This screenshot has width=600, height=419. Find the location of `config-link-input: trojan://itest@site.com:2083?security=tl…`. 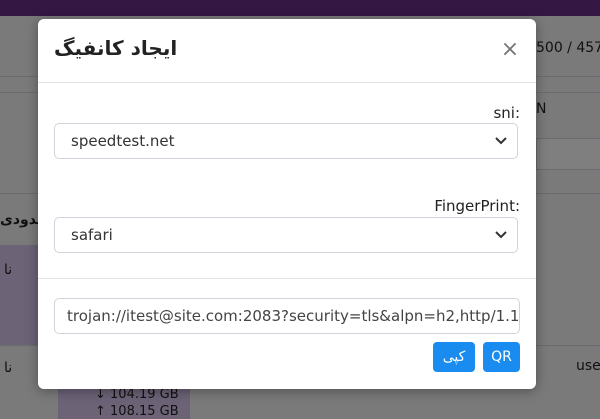

config-link-input: trojan://itest@site.com:2083?security=tl… is located at coordinates (287, 316).